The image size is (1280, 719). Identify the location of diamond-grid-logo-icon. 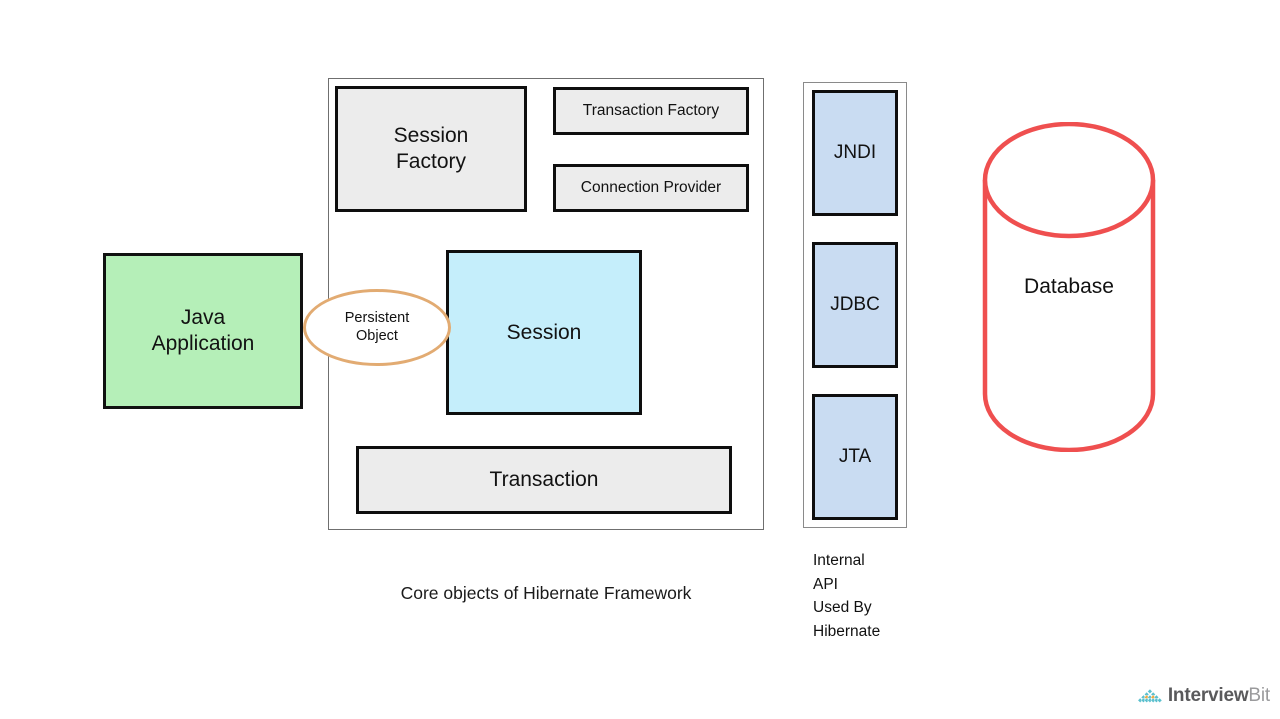
(1150, 695).